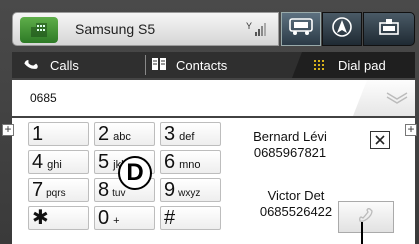  I want to click on svg-text: Y, so click(249, 26).